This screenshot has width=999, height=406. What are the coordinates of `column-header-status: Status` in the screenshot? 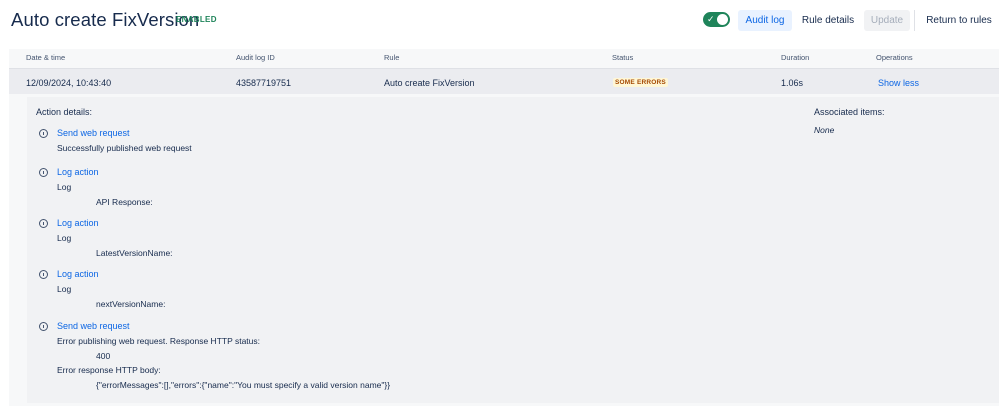 It's located at (623, 57).